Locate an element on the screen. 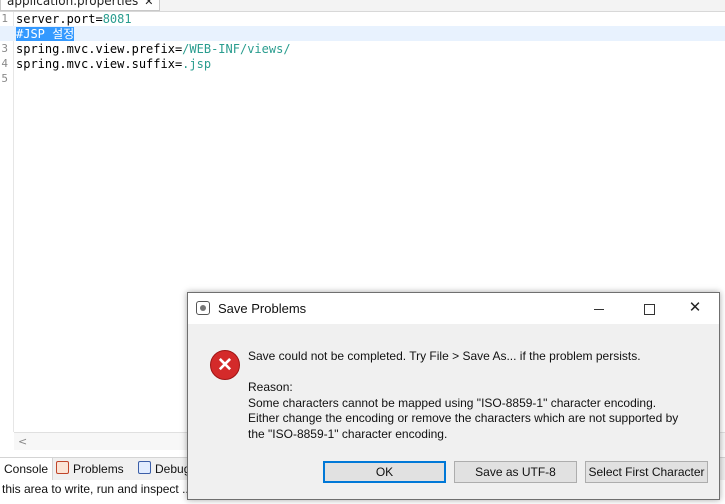  maximize-icon is located at coordinates (649, 309).